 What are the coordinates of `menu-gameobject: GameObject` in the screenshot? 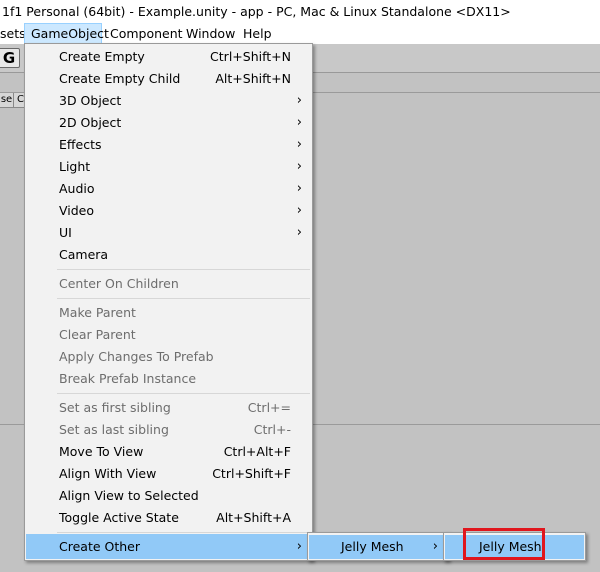 It's located at (66, 33).